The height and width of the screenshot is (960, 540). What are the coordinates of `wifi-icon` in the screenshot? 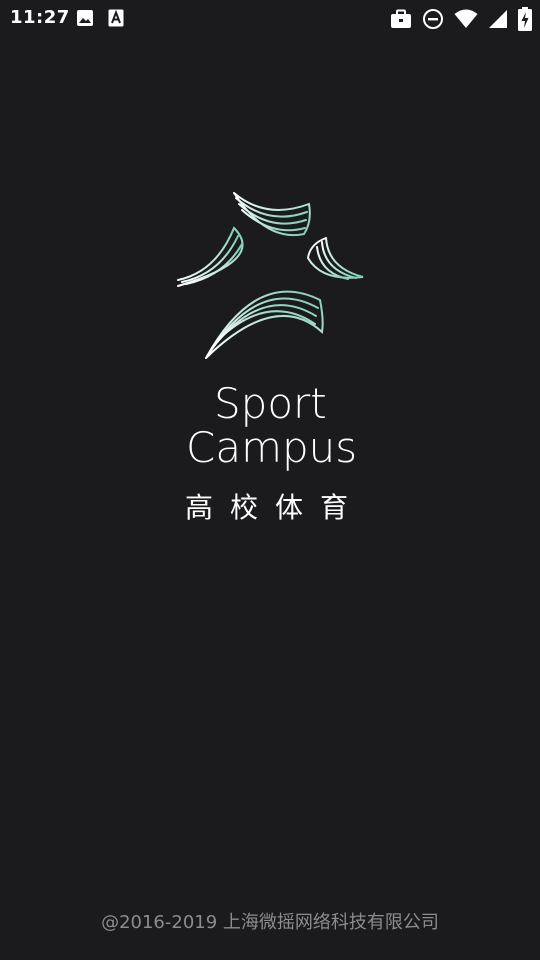 It's located at (466, 19).